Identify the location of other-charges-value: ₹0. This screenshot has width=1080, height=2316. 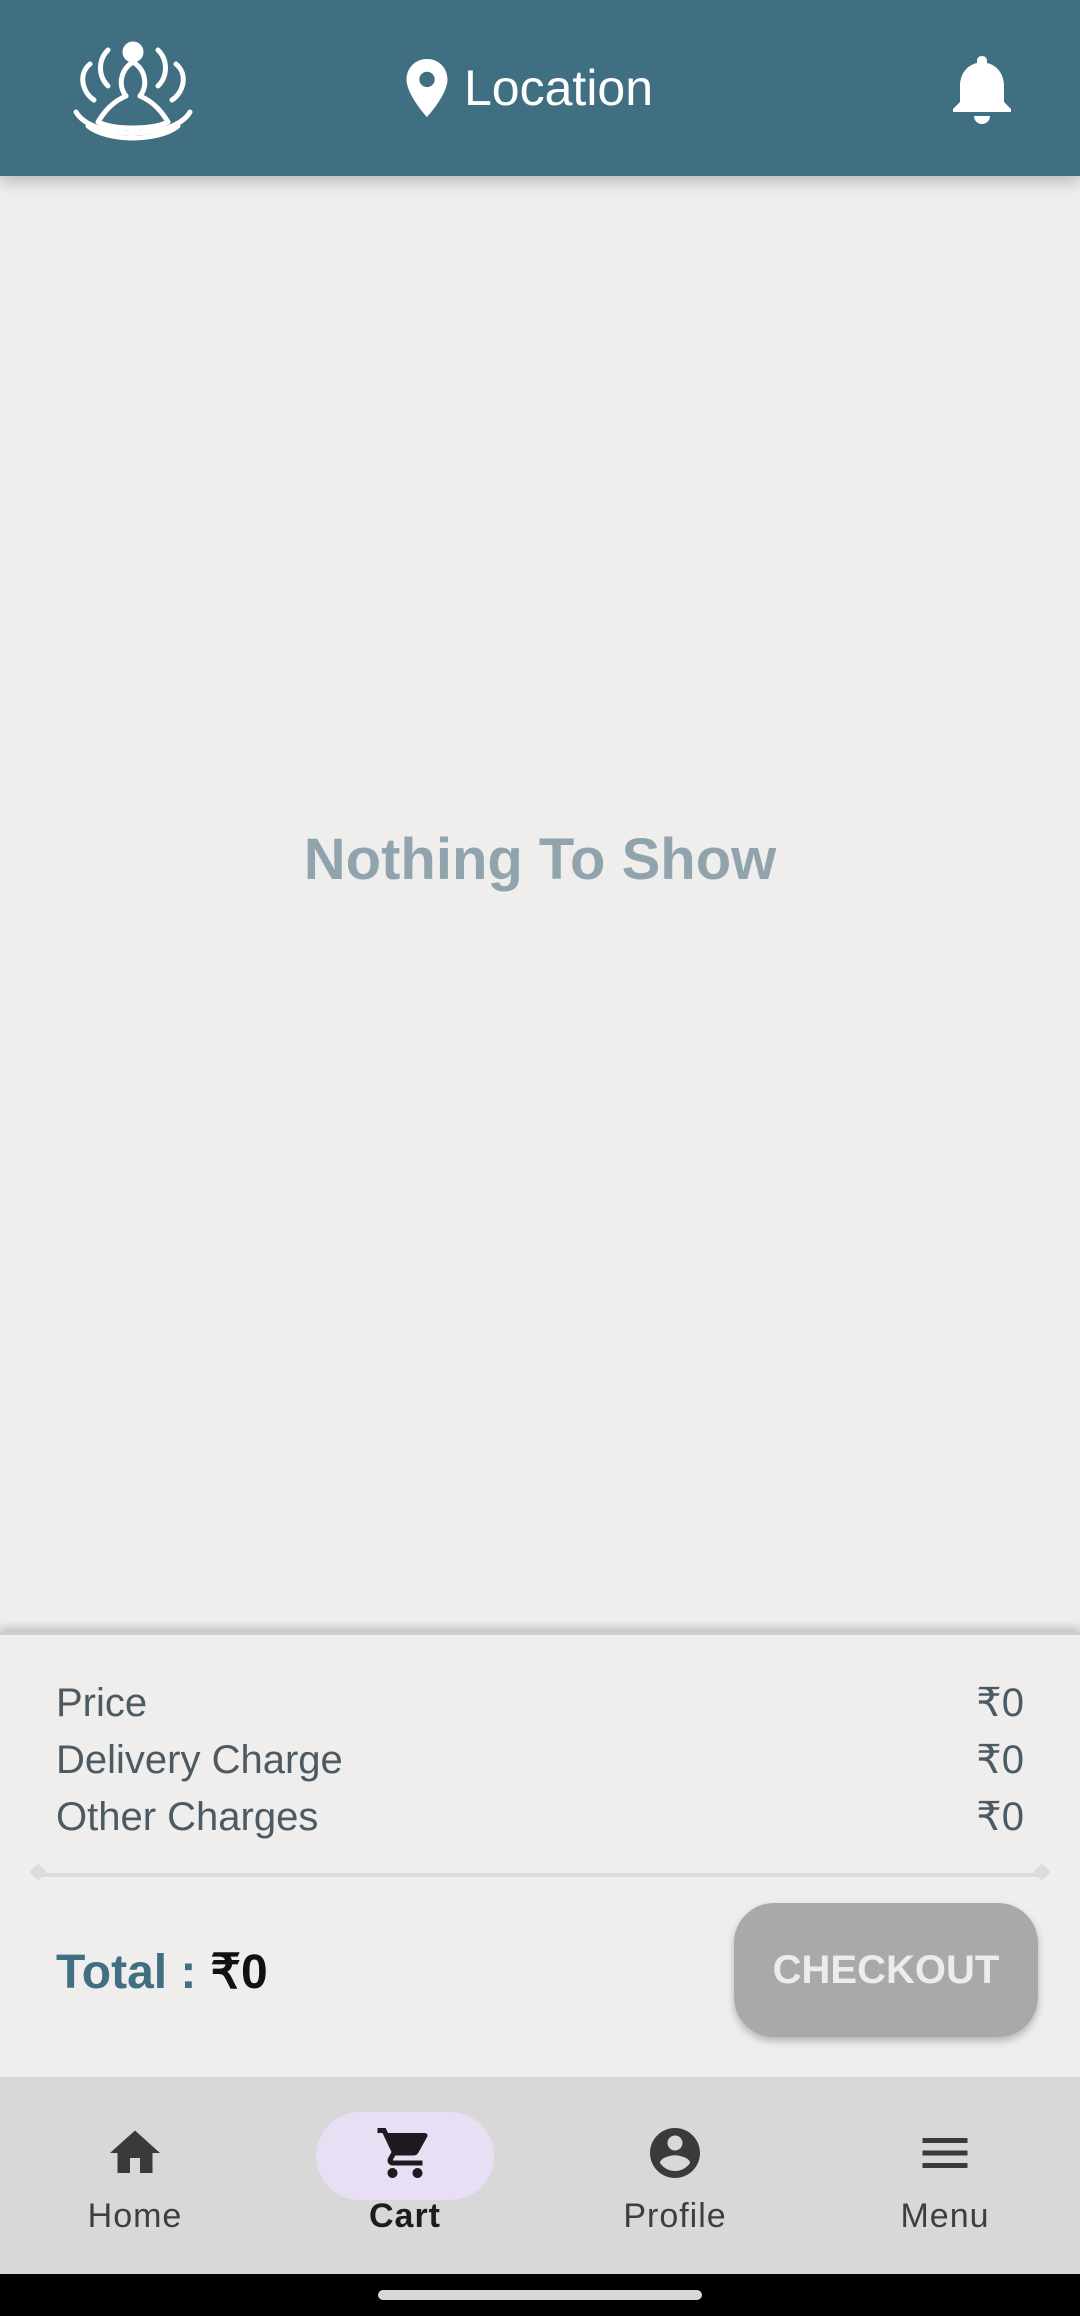
(1000, 1817).